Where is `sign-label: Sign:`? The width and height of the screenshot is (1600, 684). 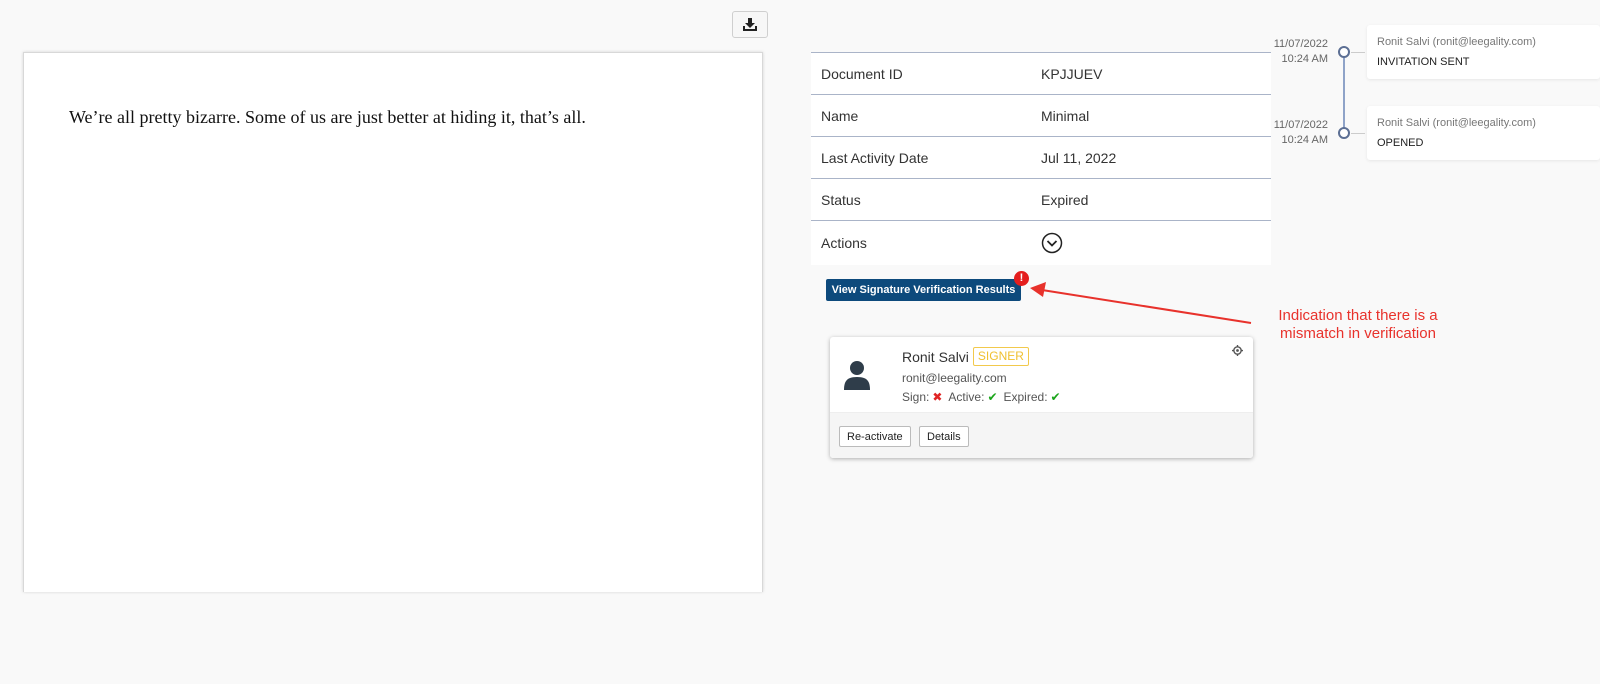 sign-label: Sign: is located at coordinates (916, 397).